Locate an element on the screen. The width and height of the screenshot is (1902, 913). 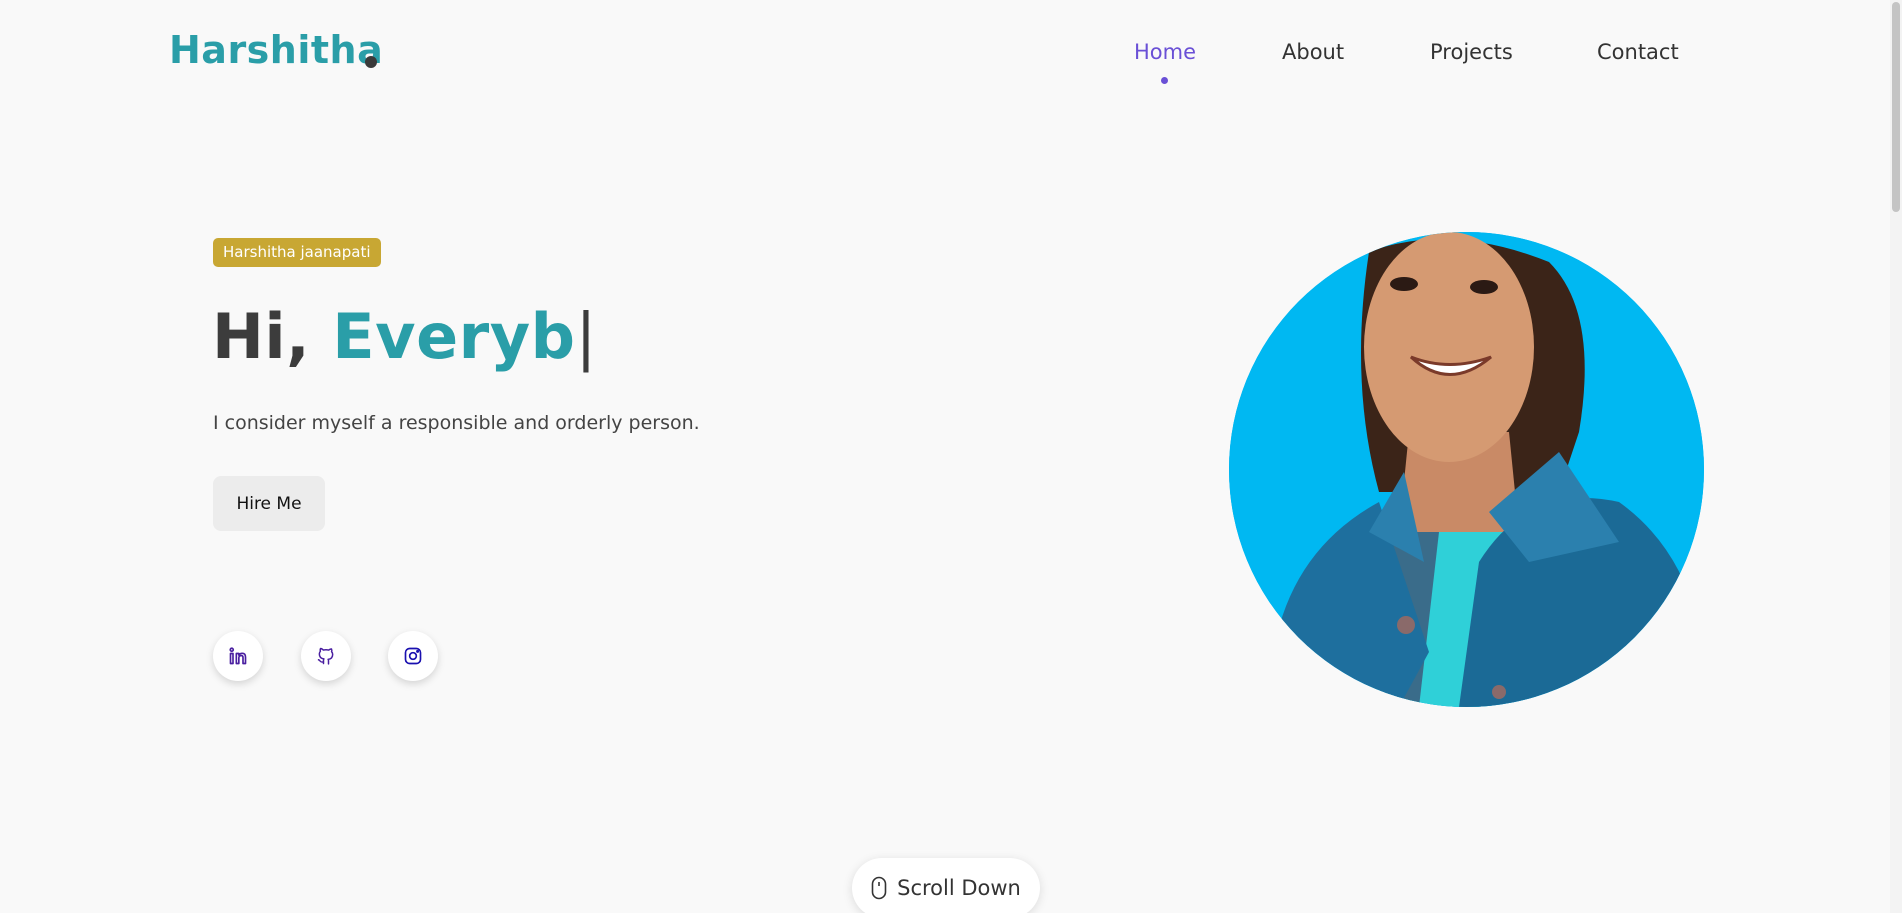
github-icon is located at coordinates (325, 656).